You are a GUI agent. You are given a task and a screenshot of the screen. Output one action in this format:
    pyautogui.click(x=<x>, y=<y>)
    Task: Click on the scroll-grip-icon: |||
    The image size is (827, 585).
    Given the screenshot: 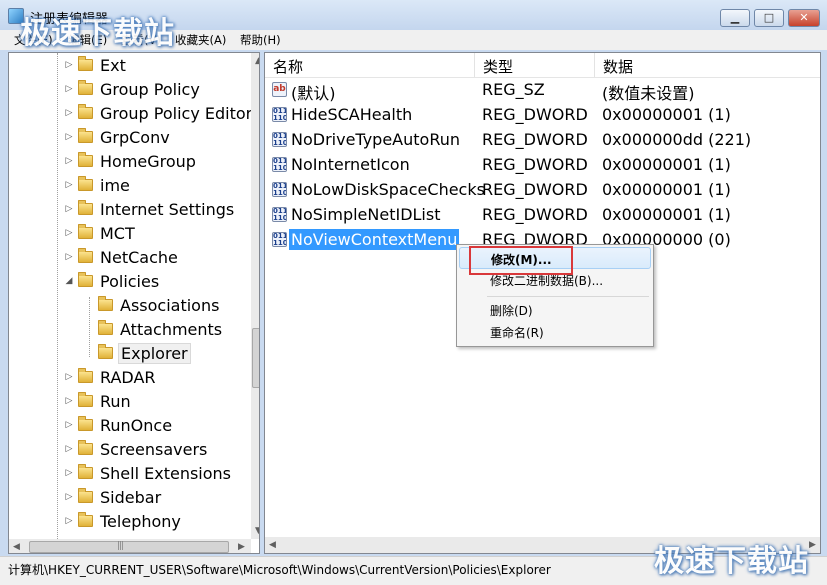 What is the action you would take?
    pyautogui.click(x=120, y=546)
    